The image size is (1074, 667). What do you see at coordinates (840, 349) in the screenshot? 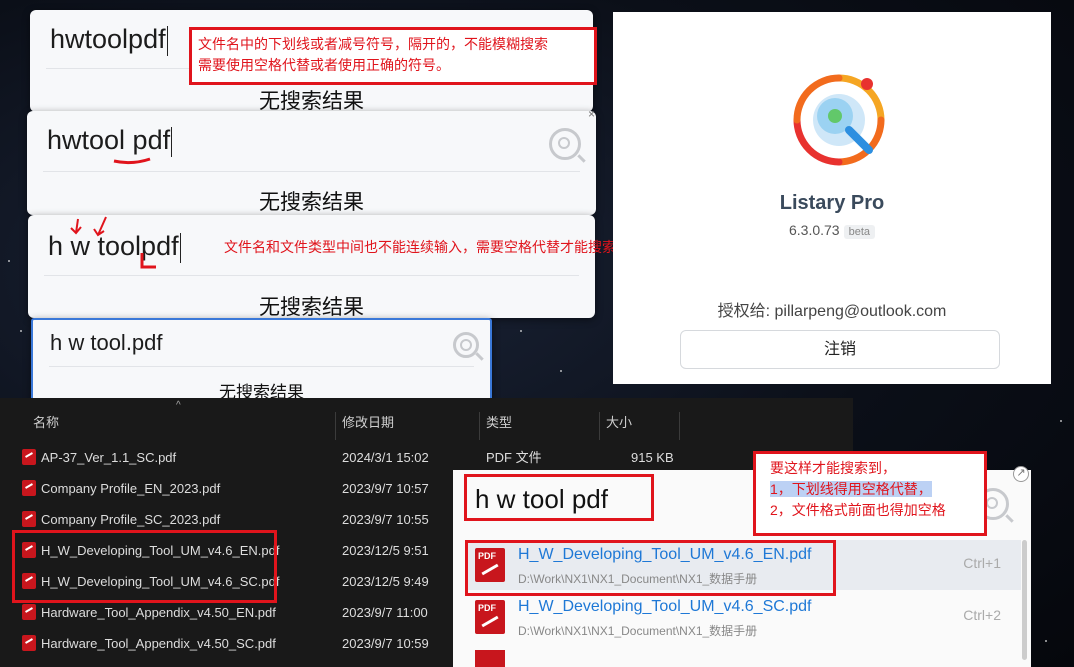
I see `logout-button: 注销` at bounding box center [840, 349].